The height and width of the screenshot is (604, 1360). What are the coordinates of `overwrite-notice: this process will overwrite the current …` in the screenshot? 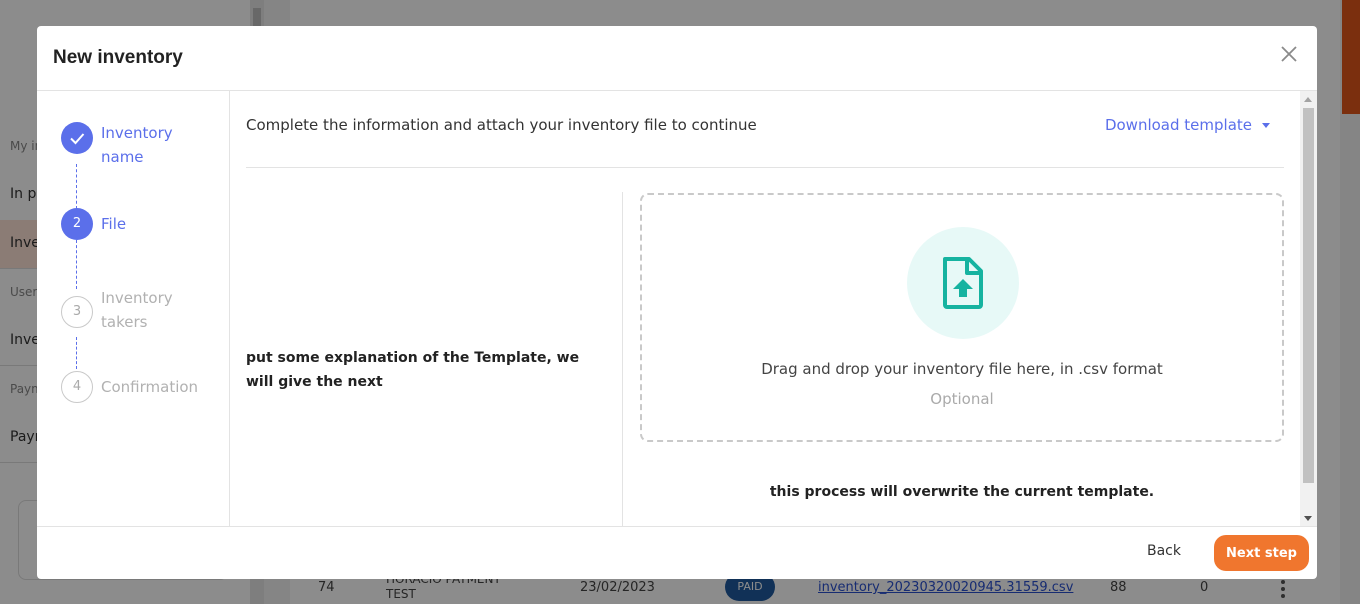 It's located at (962, 492).